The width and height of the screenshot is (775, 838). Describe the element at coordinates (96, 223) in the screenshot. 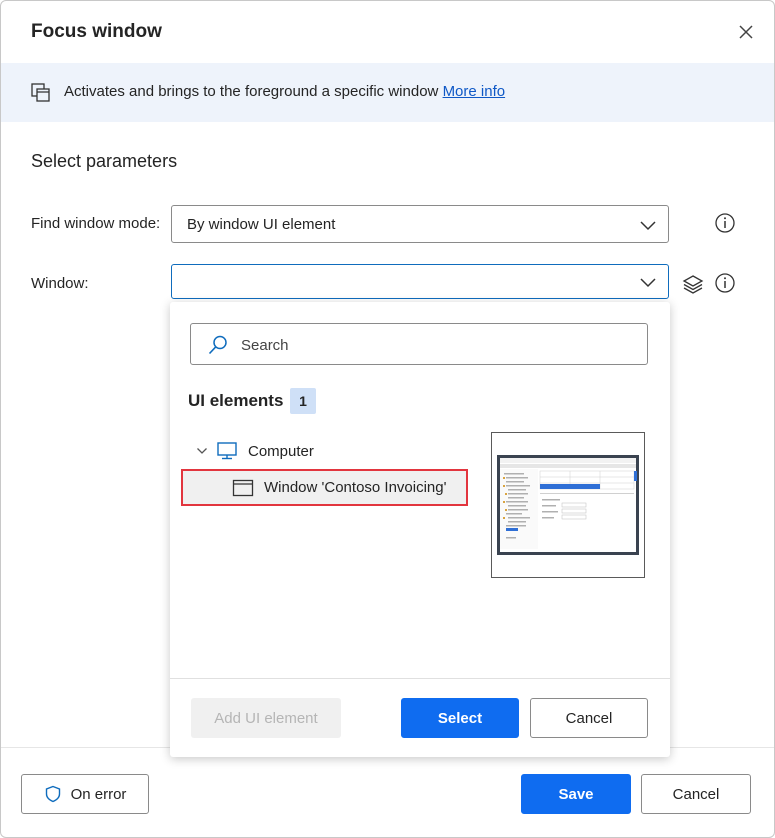

I see `find-window-mode-label: Find window mode:` at that location.